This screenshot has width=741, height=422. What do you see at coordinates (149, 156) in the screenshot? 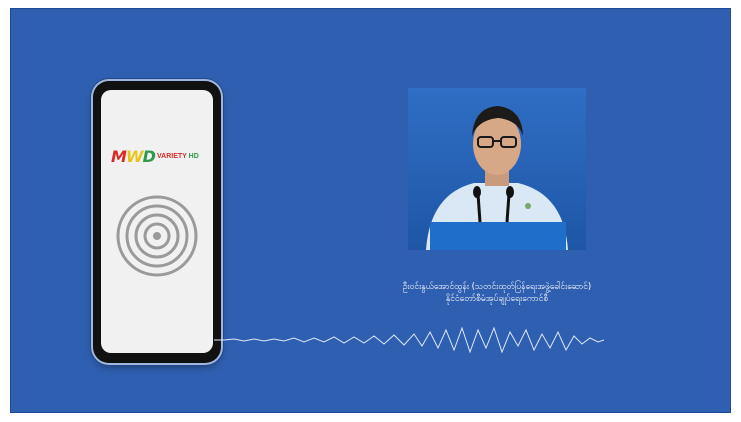
I see `logo-letter-d: D` at bounding box center [149, 156].